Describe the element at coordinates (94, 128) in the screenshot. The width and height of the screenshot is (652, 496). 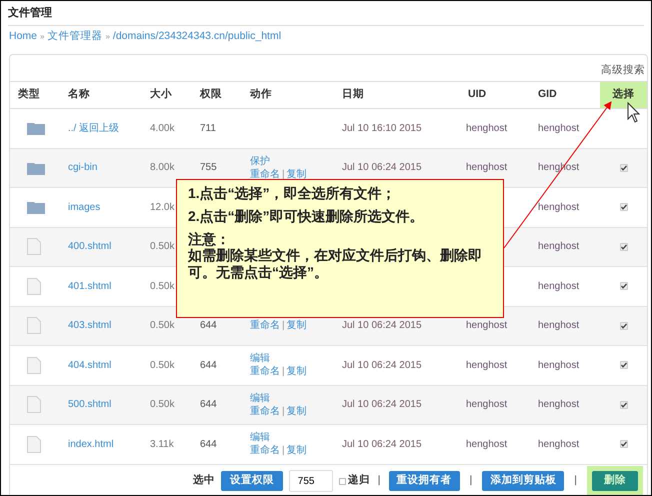
I see `file-name-link: ../ 返回上级` at that location.